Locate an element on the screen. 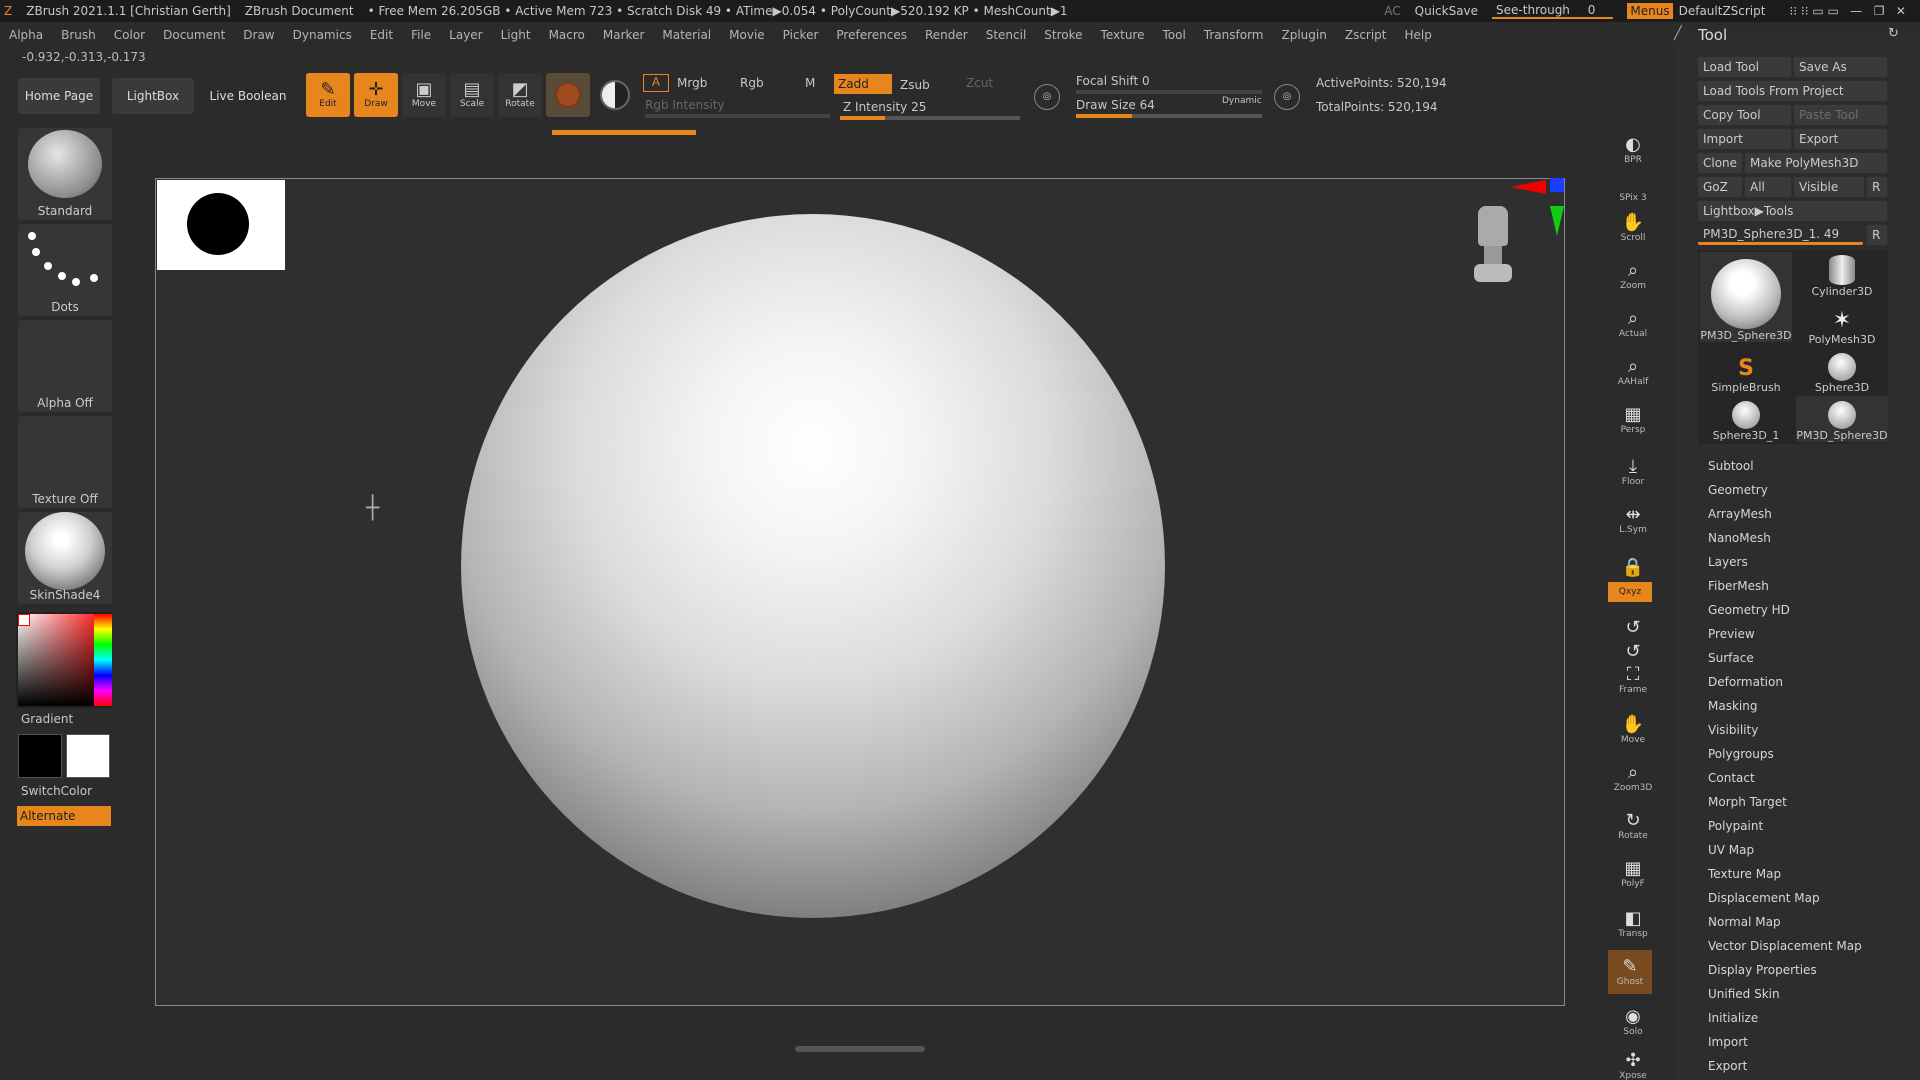 The height and width of the screenshot is (1080, 1920). right-tool-qxyz: Qxyz is located at coordinates (1630, 592).